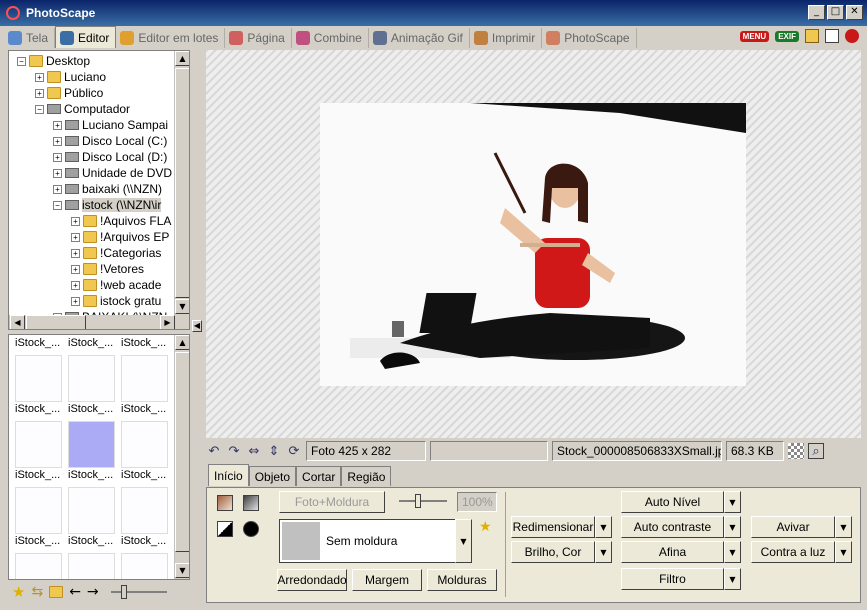 The height and width of the screenshot is (610, 867). What do you see at coordinates (120, 237) in the screenshot?
I see `tree-item: + !Arquivos EP` at bounding box center [120, 237].